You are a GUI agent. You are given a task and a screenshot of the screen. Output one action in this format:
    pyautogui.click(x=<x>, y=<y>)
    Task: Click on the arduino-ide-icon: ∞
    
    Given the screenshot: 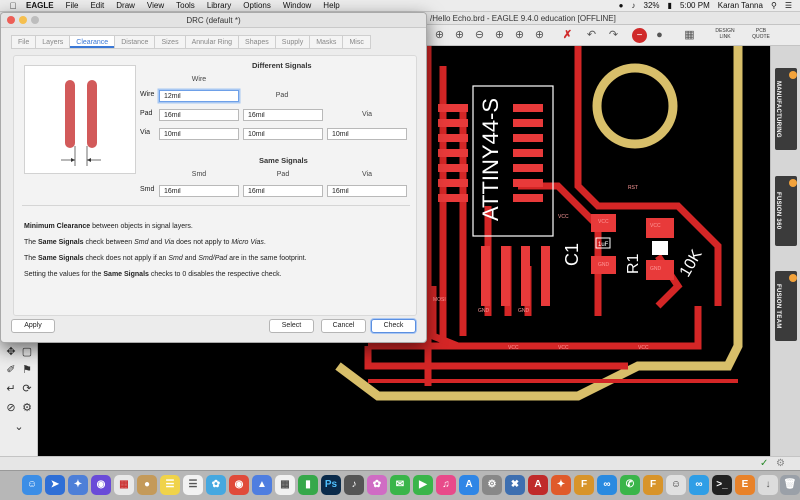 What is the action you would take?
    pyautogui.click(x=699, y=485)
    